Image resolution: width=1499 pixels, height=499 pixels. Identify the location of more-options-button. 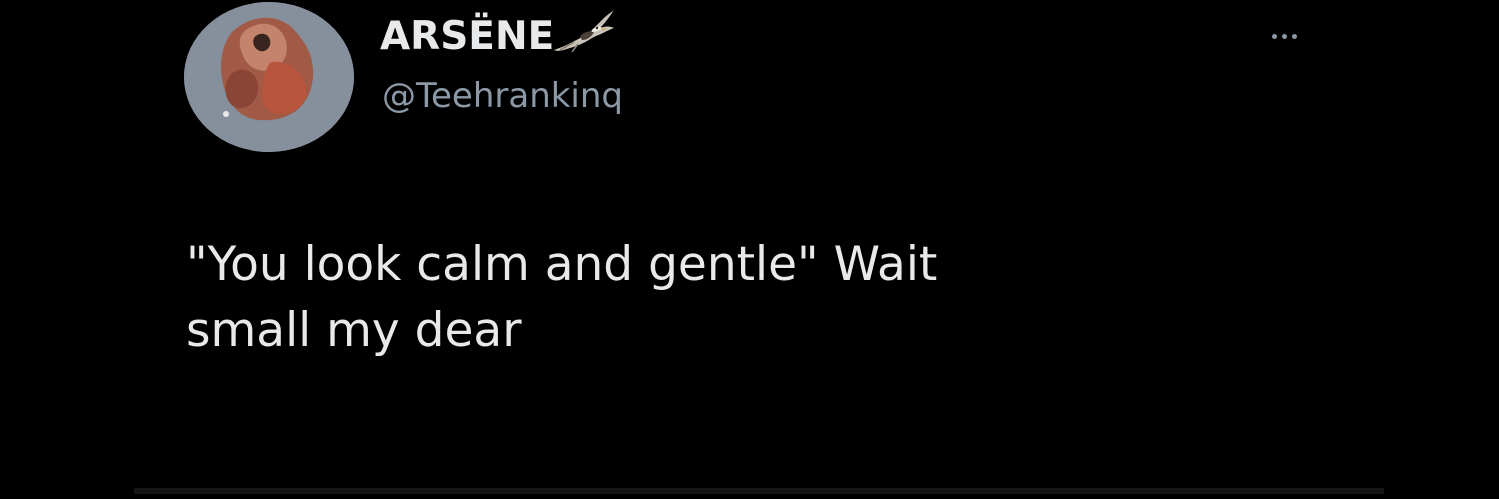
(1284, 36).